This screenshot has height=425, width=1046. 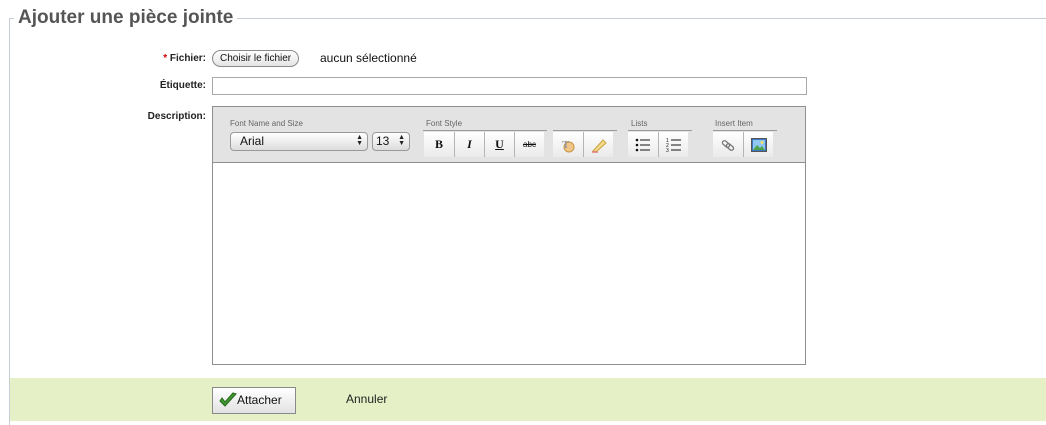 I want to click on font-size-select: 13 ▲ ▼, so click(x=391, y=141).